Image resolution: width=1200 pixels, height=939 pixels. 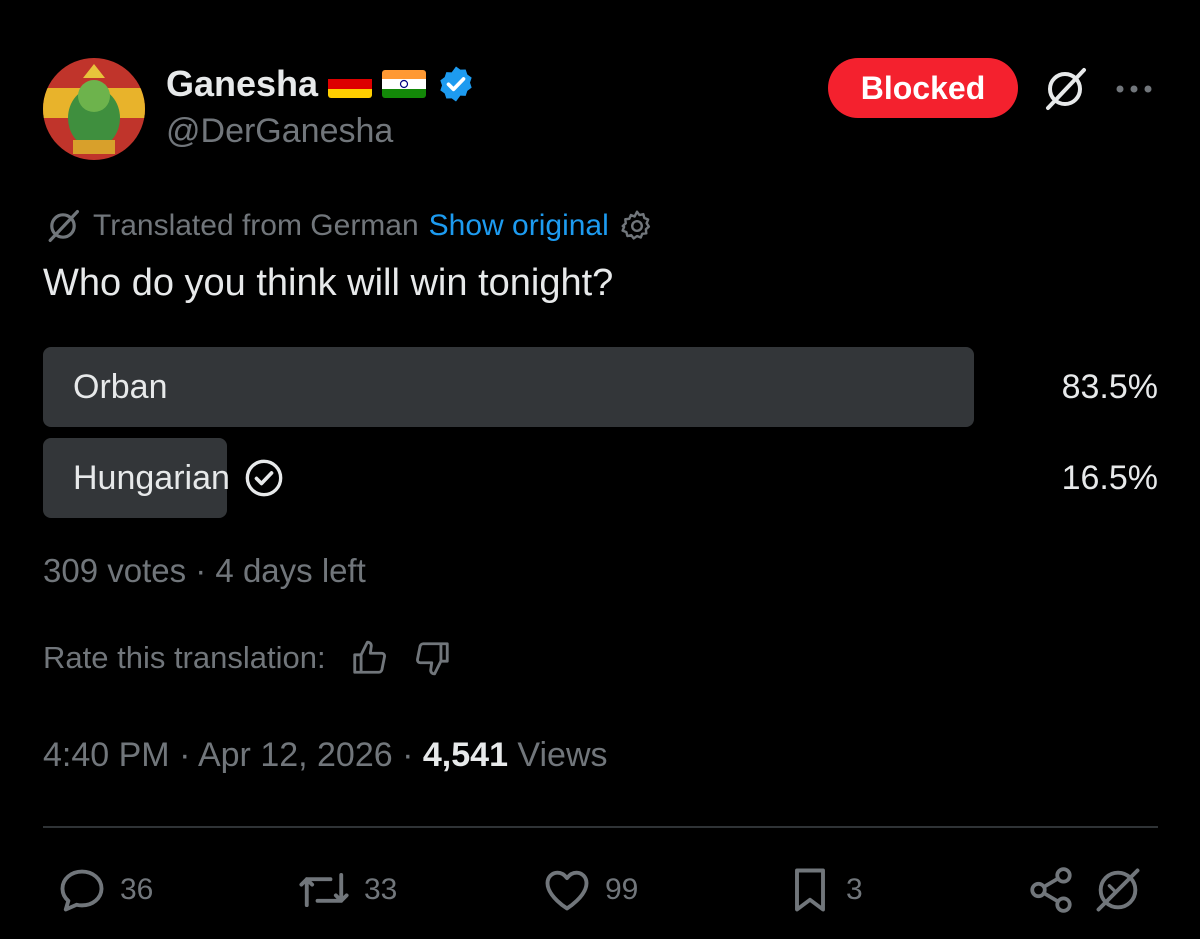 I want to click on grok-translate-icon, so click(x=63, y=226).